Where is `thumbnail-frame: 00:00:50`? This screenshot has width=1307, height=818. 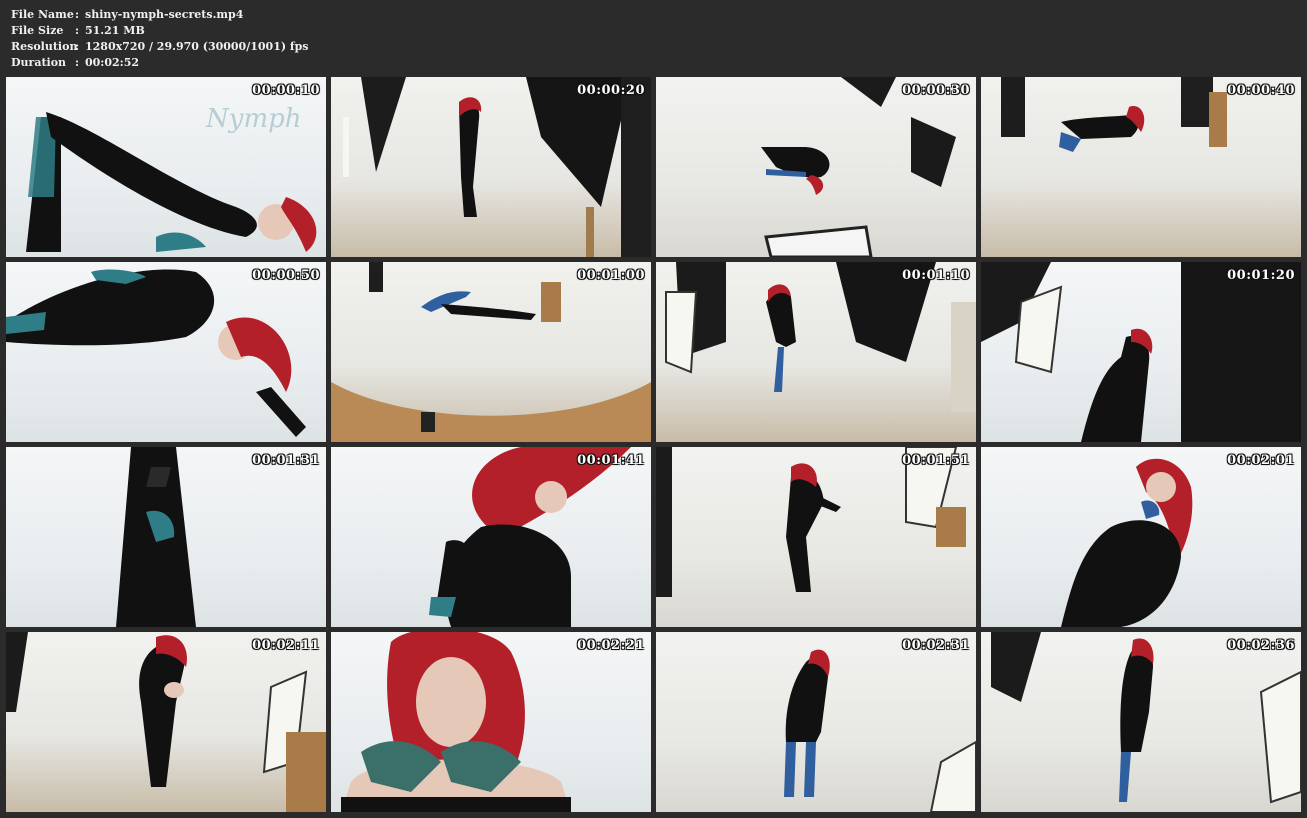
thumbnail-frame: 00:00:50 is located at coordinates (166, 352).